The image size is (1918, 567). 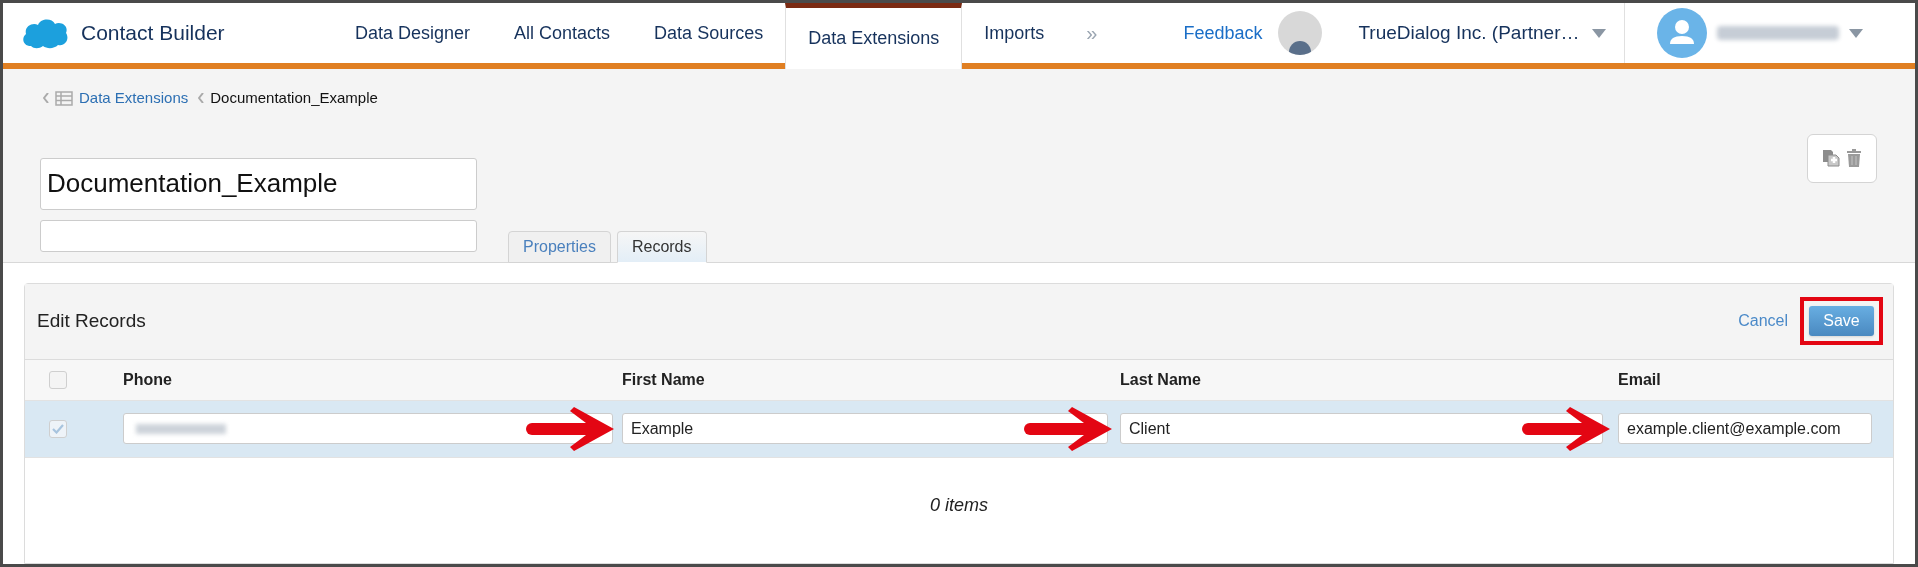 What do you see at coordinates (91, 320) in the screenshot?
I see `panel-title: Edit Records` at bounding box center [91, 320].